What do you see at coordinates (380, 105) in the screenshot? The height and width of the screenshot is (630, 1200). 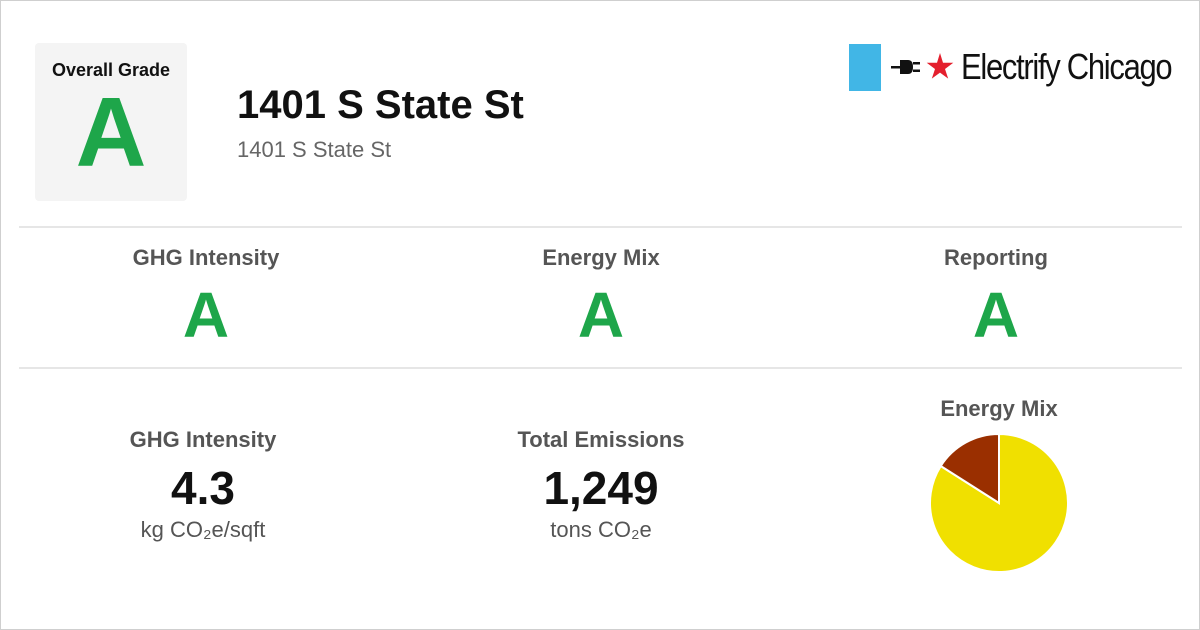 I see `page-title: 1401 S State St` at bounding box center [380, 105].